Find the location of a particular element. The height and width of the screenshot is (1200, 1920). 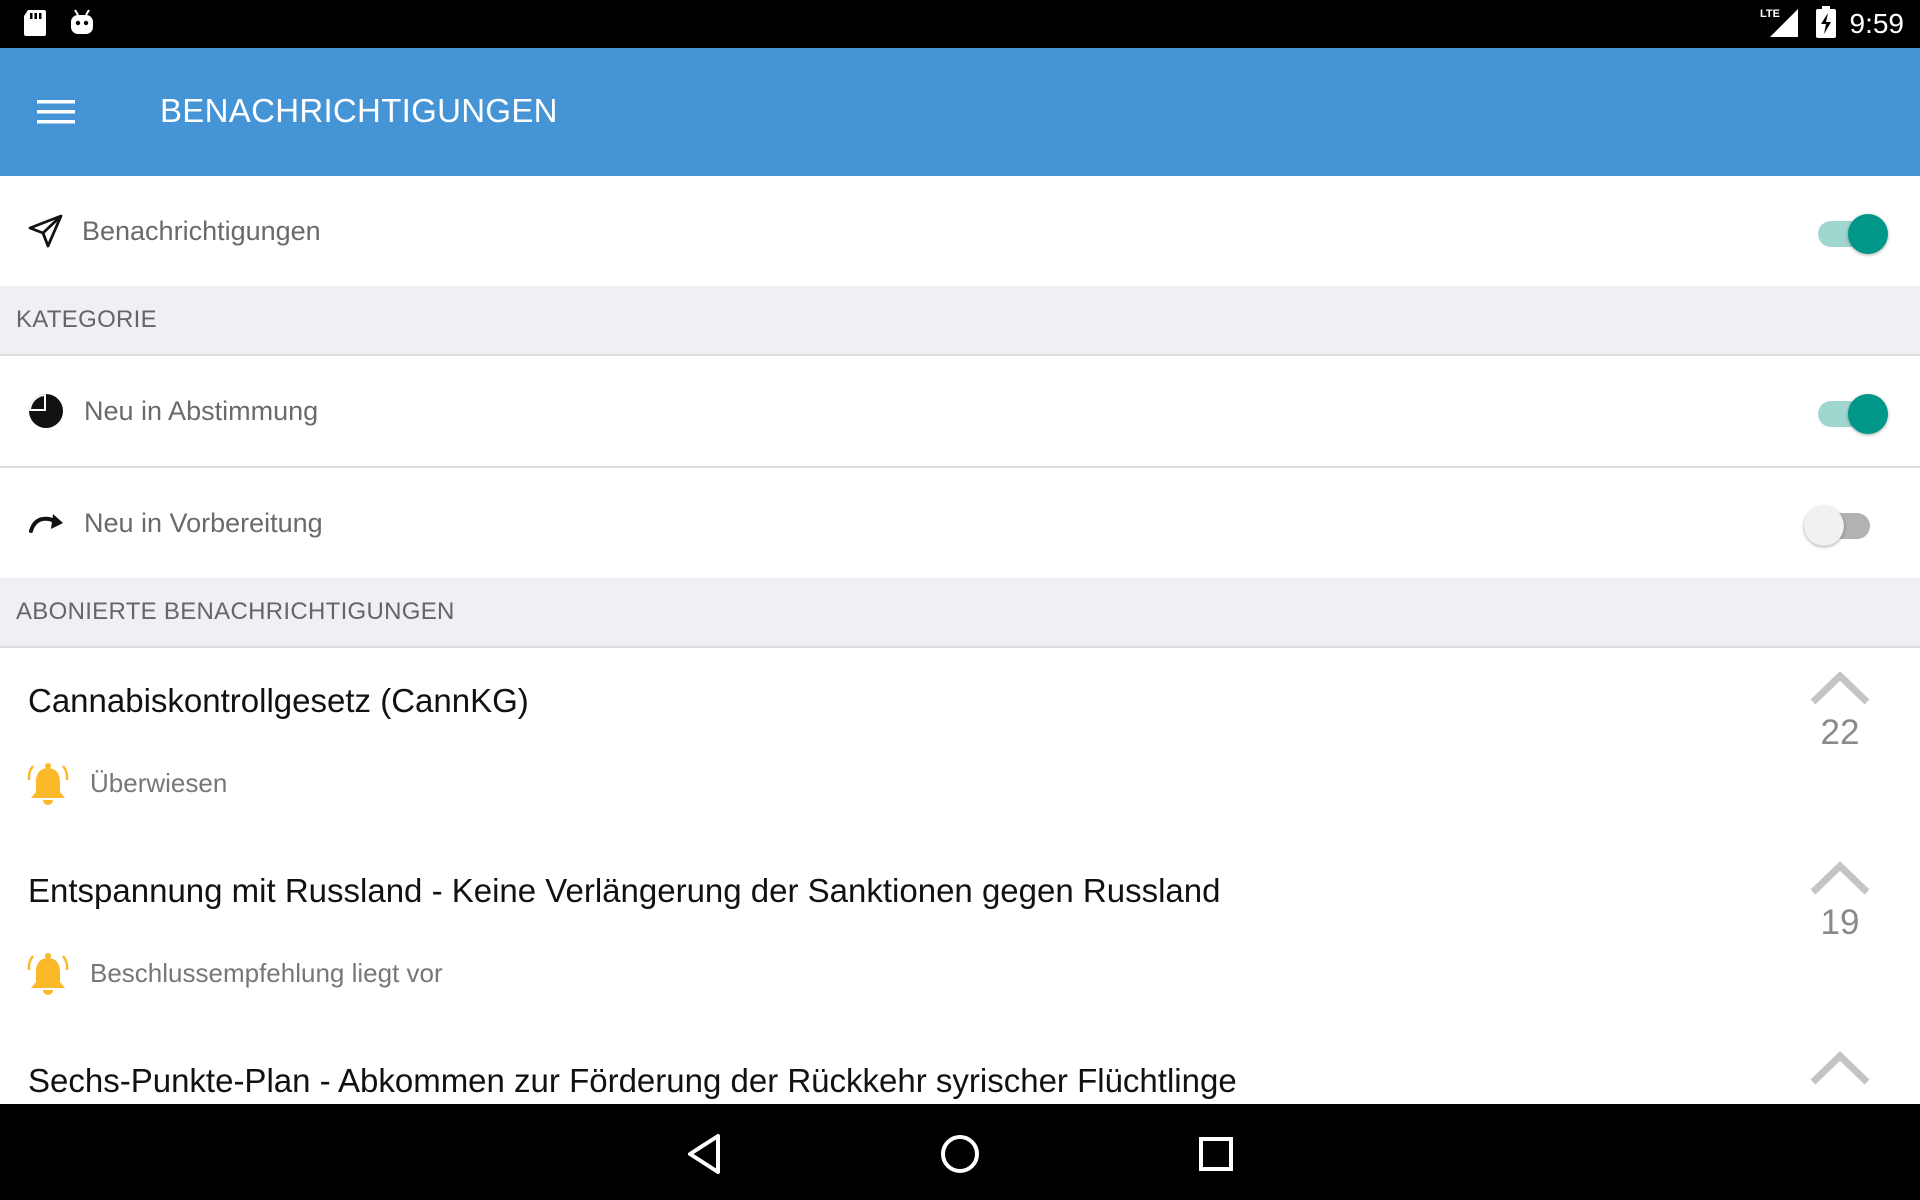

vote-widget: 19 is located at coordinates (1840, 901).